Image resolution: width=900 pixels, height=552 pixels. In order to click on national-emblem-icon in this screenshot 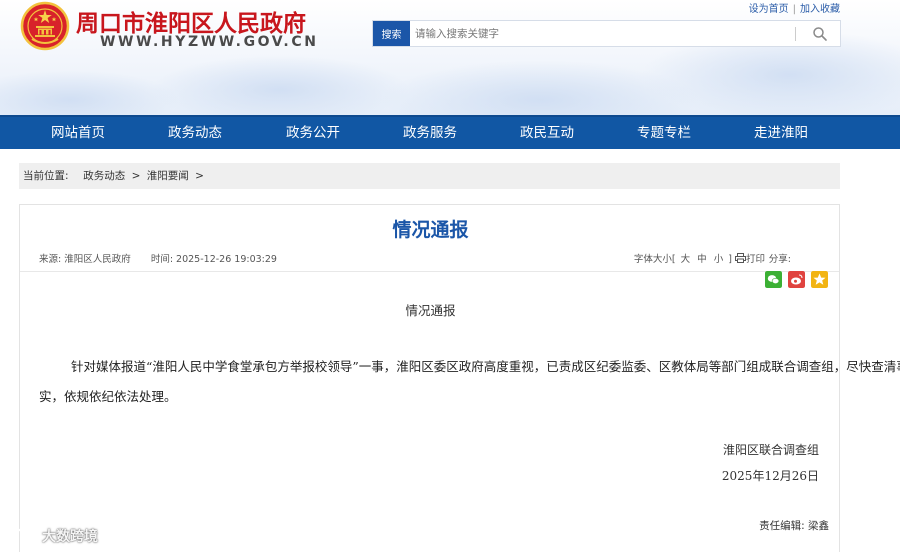, I will do `click(45, 26)`.